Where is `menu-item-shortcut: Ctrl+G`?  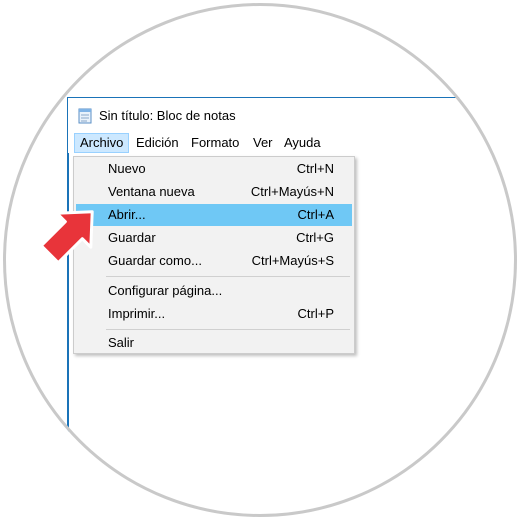
menu-item-shortcut: Ctrl+G is located at coordinates (315, 237).